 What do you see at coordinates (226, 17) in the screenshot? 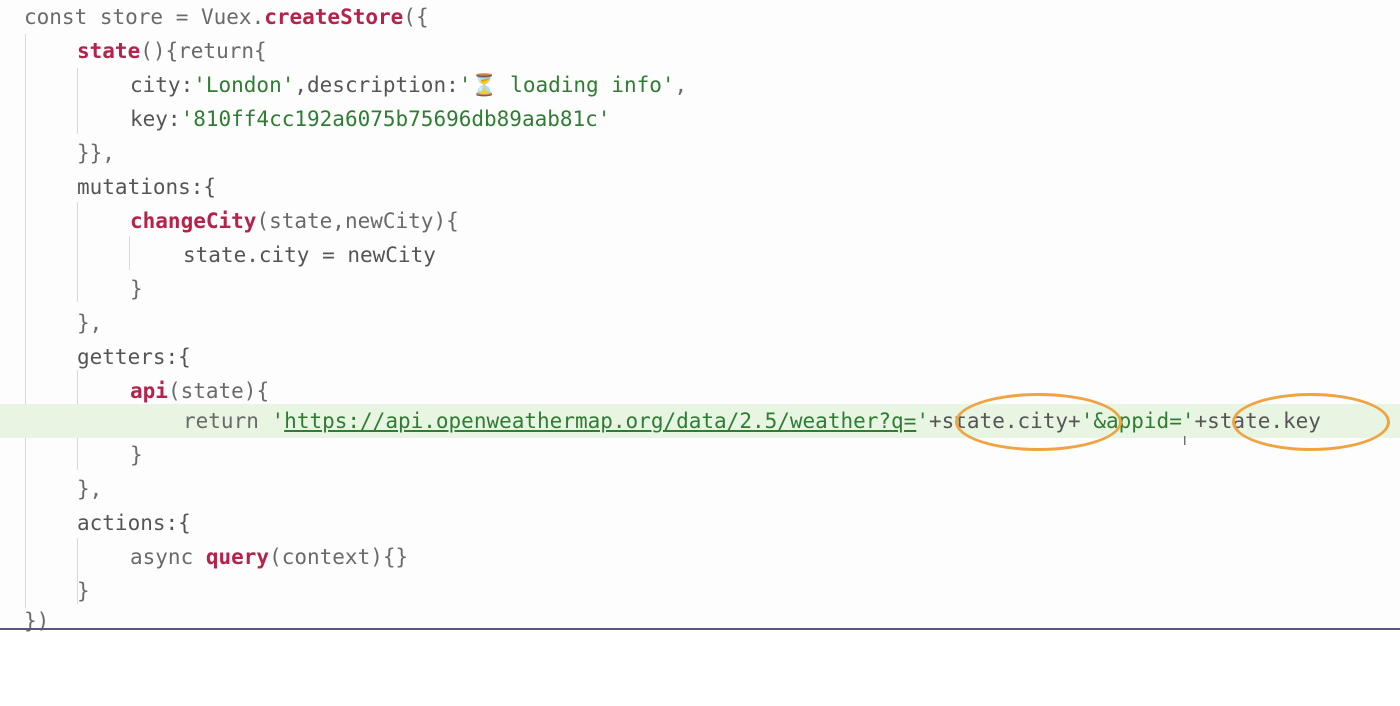
I see `code-text: const store = Vuex.createStore({` at bounding box center [226, 17].